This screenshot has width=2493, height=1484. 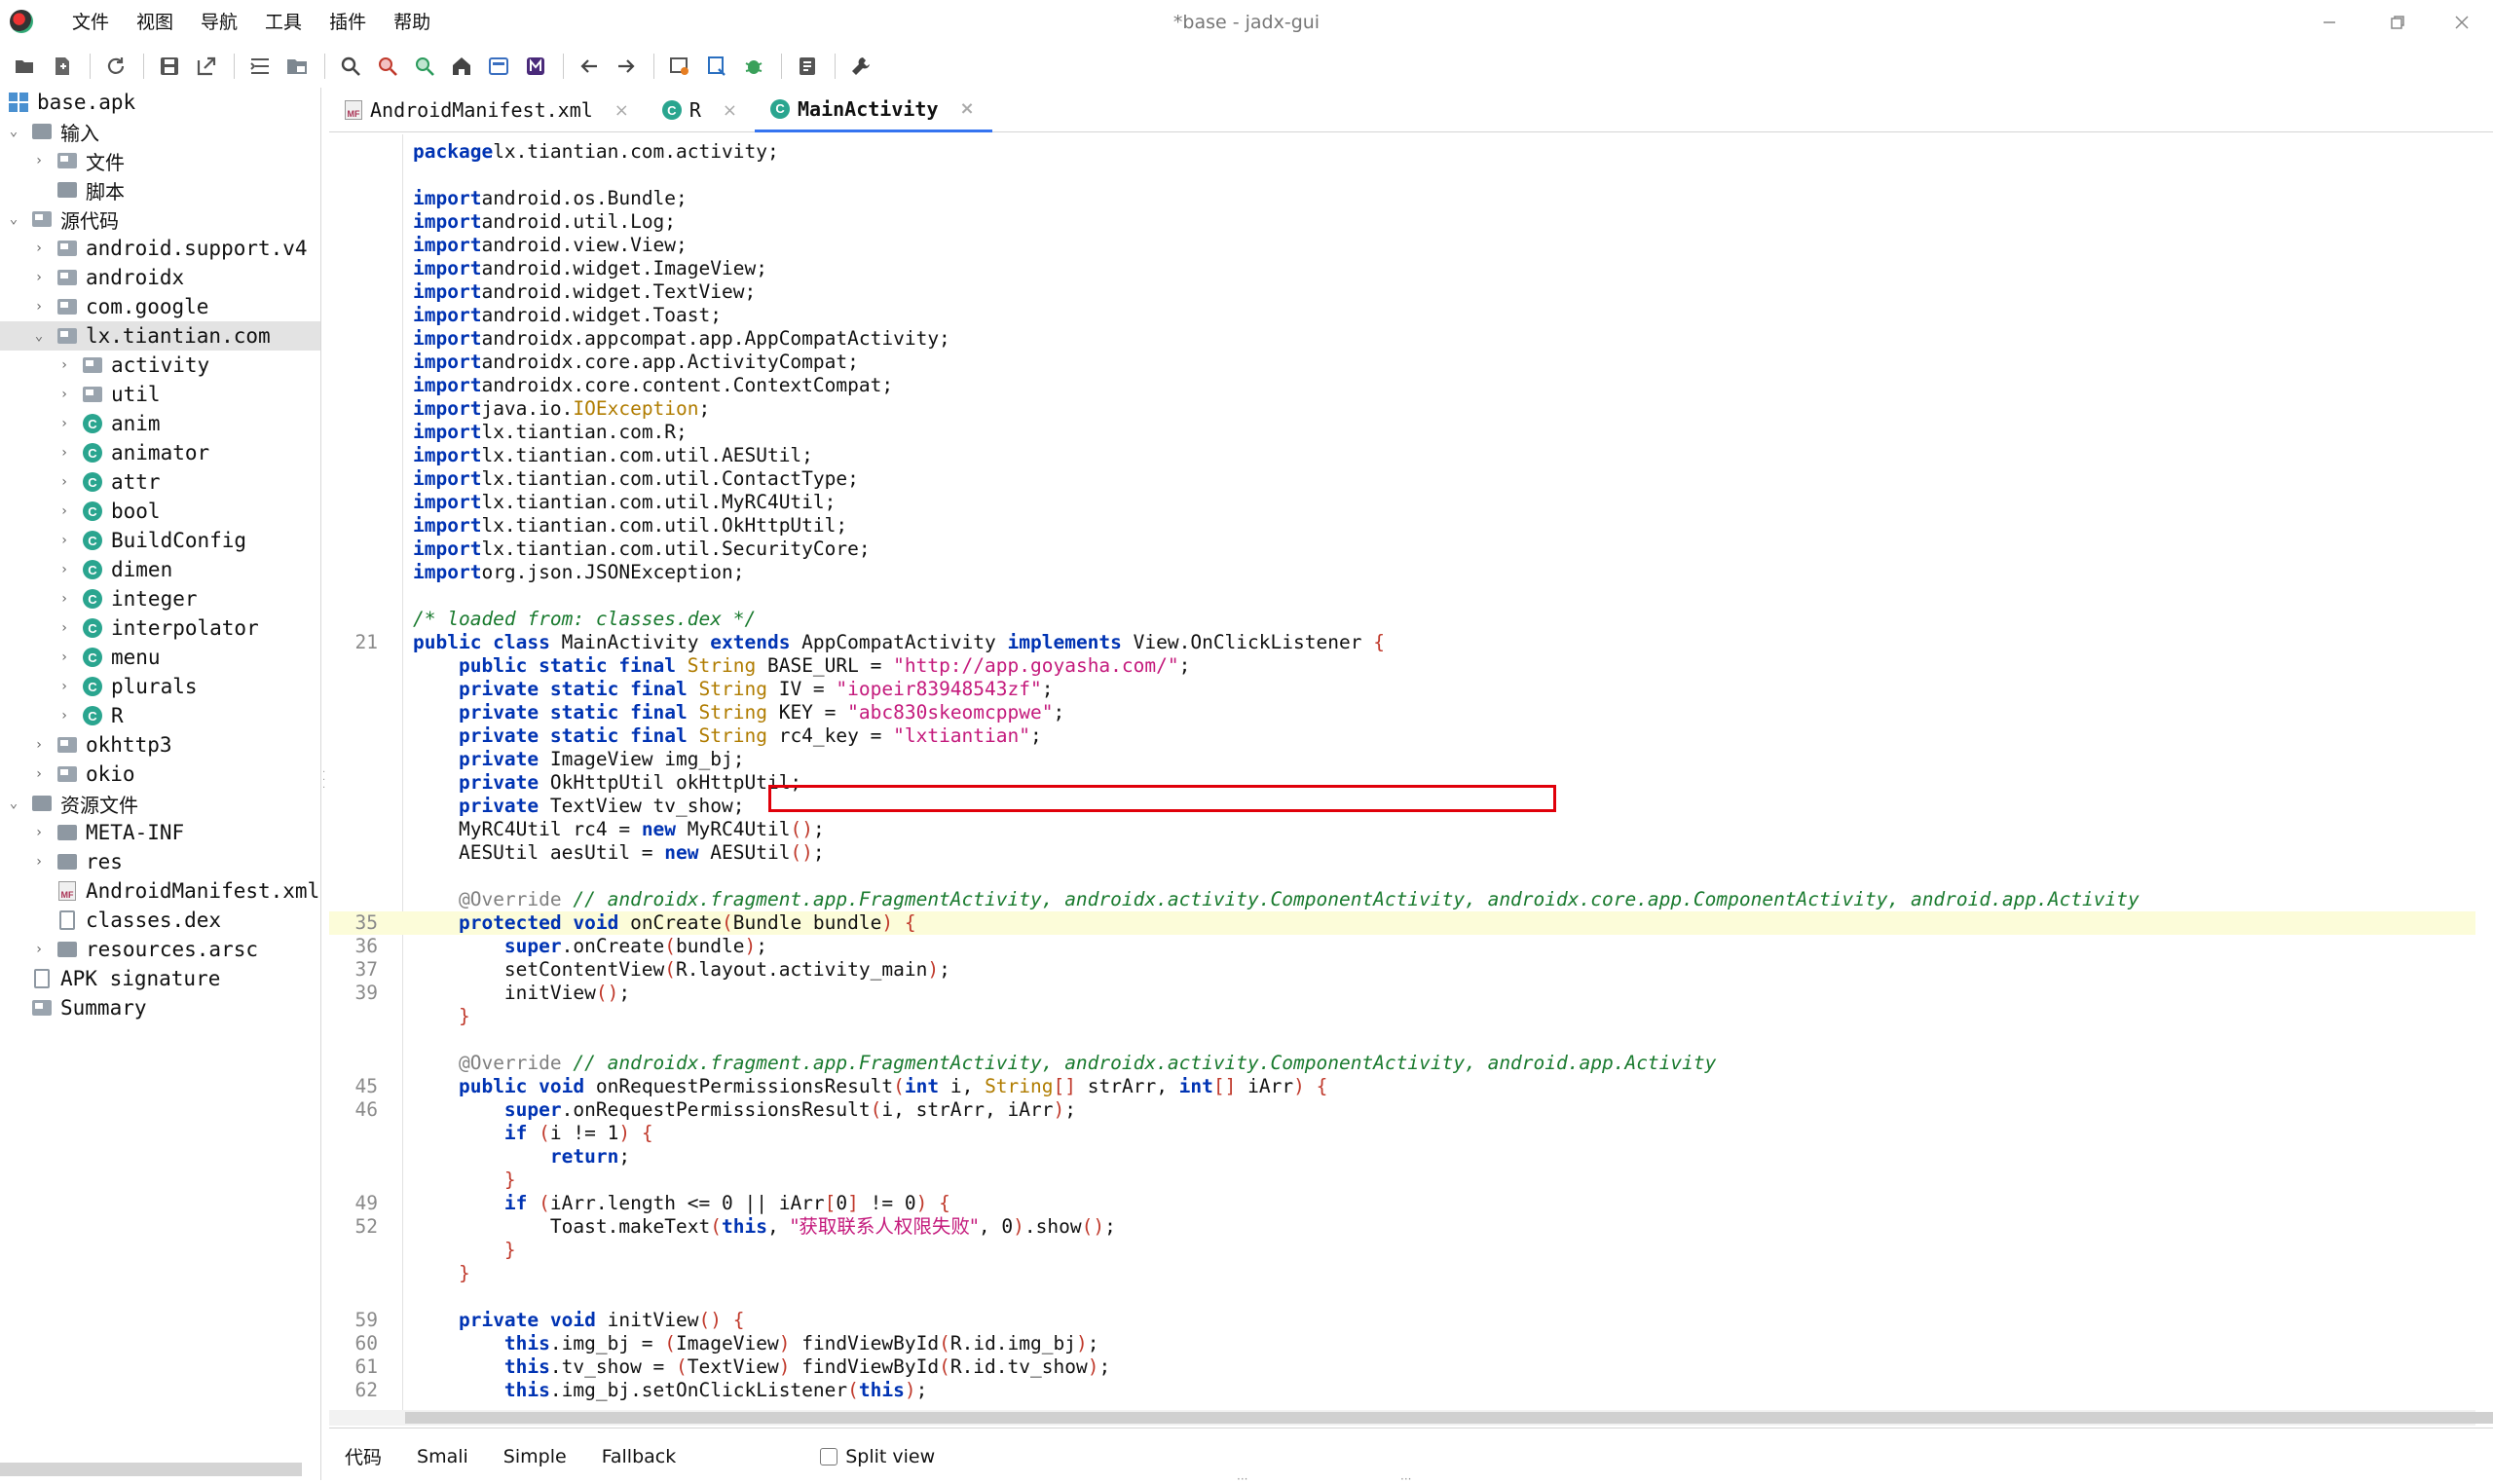 What do you see at coordinates (462, 66) in the screenshot?
I see `home-button` at bounding box center [462, 66].